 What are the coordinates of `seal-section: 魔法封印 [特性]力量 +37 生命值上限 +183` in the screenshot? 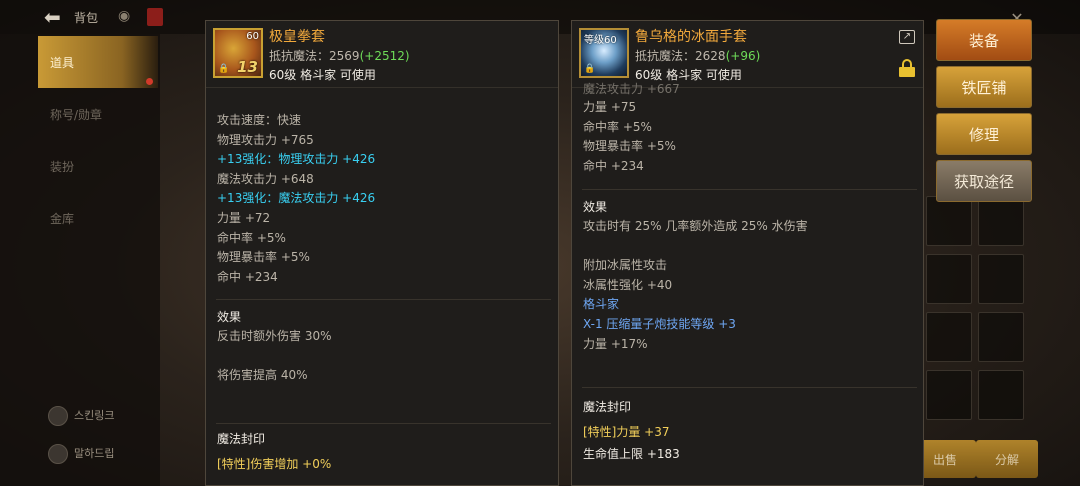 It's located at (748, 430).